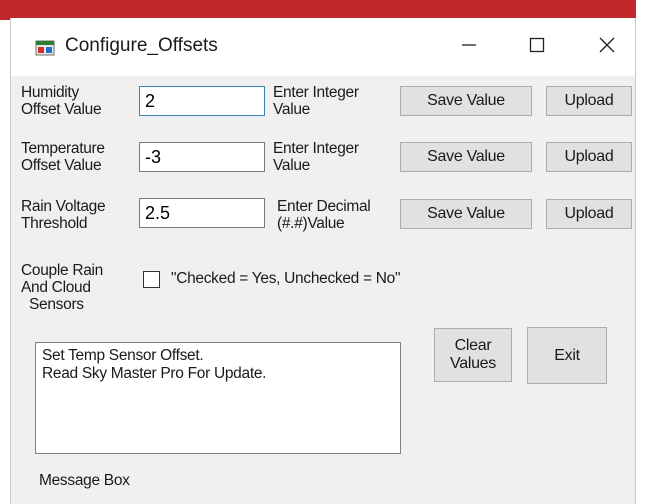 The image size is (652, 504). Describe the element at coordinates (466, 214) in the screenshot. I see `rain-save-button: Save Value` at that location.